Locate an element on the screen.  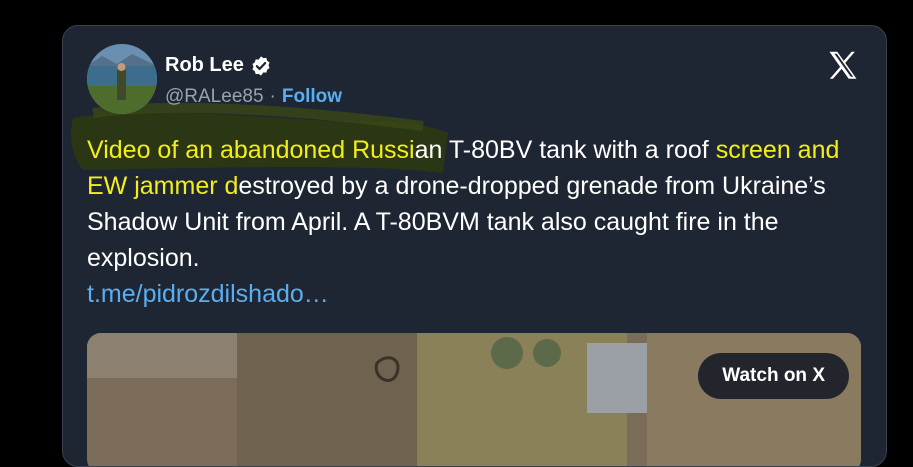
author-handle-row: @RALee85 · Follow is located at coordinates (253, 97).